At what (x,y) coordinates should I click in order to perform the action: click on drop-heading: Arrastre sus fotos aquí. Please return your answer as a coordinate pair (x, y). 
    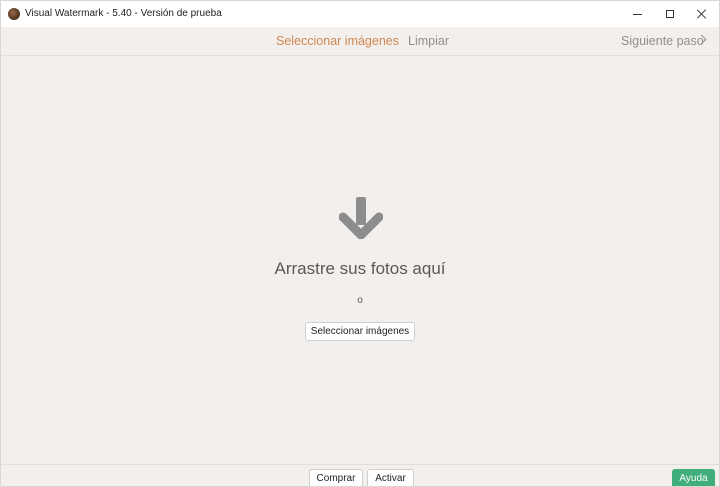
    Looking at the image, I should click on (360, 268).